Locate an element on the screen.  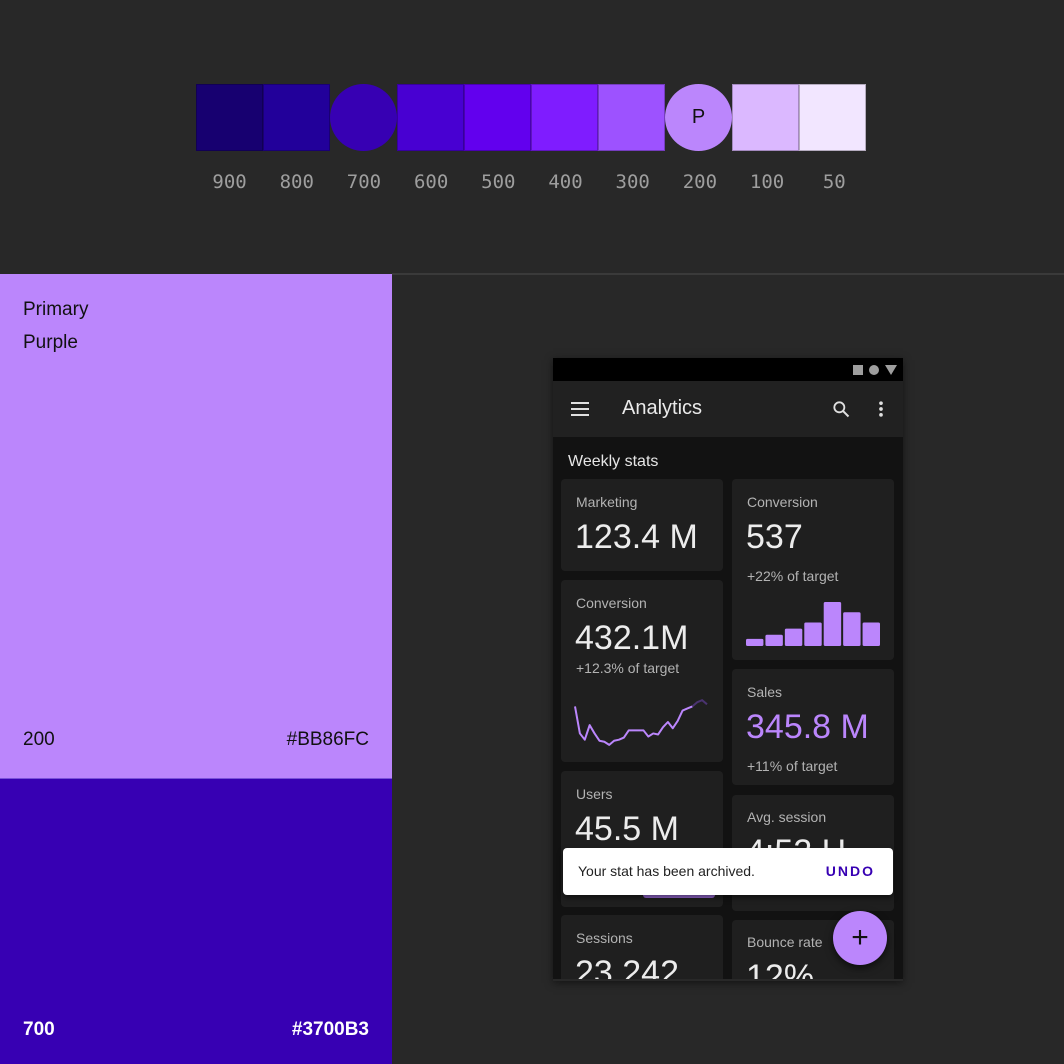
palette-label-300: 300 is located at coordinates (632, 182).